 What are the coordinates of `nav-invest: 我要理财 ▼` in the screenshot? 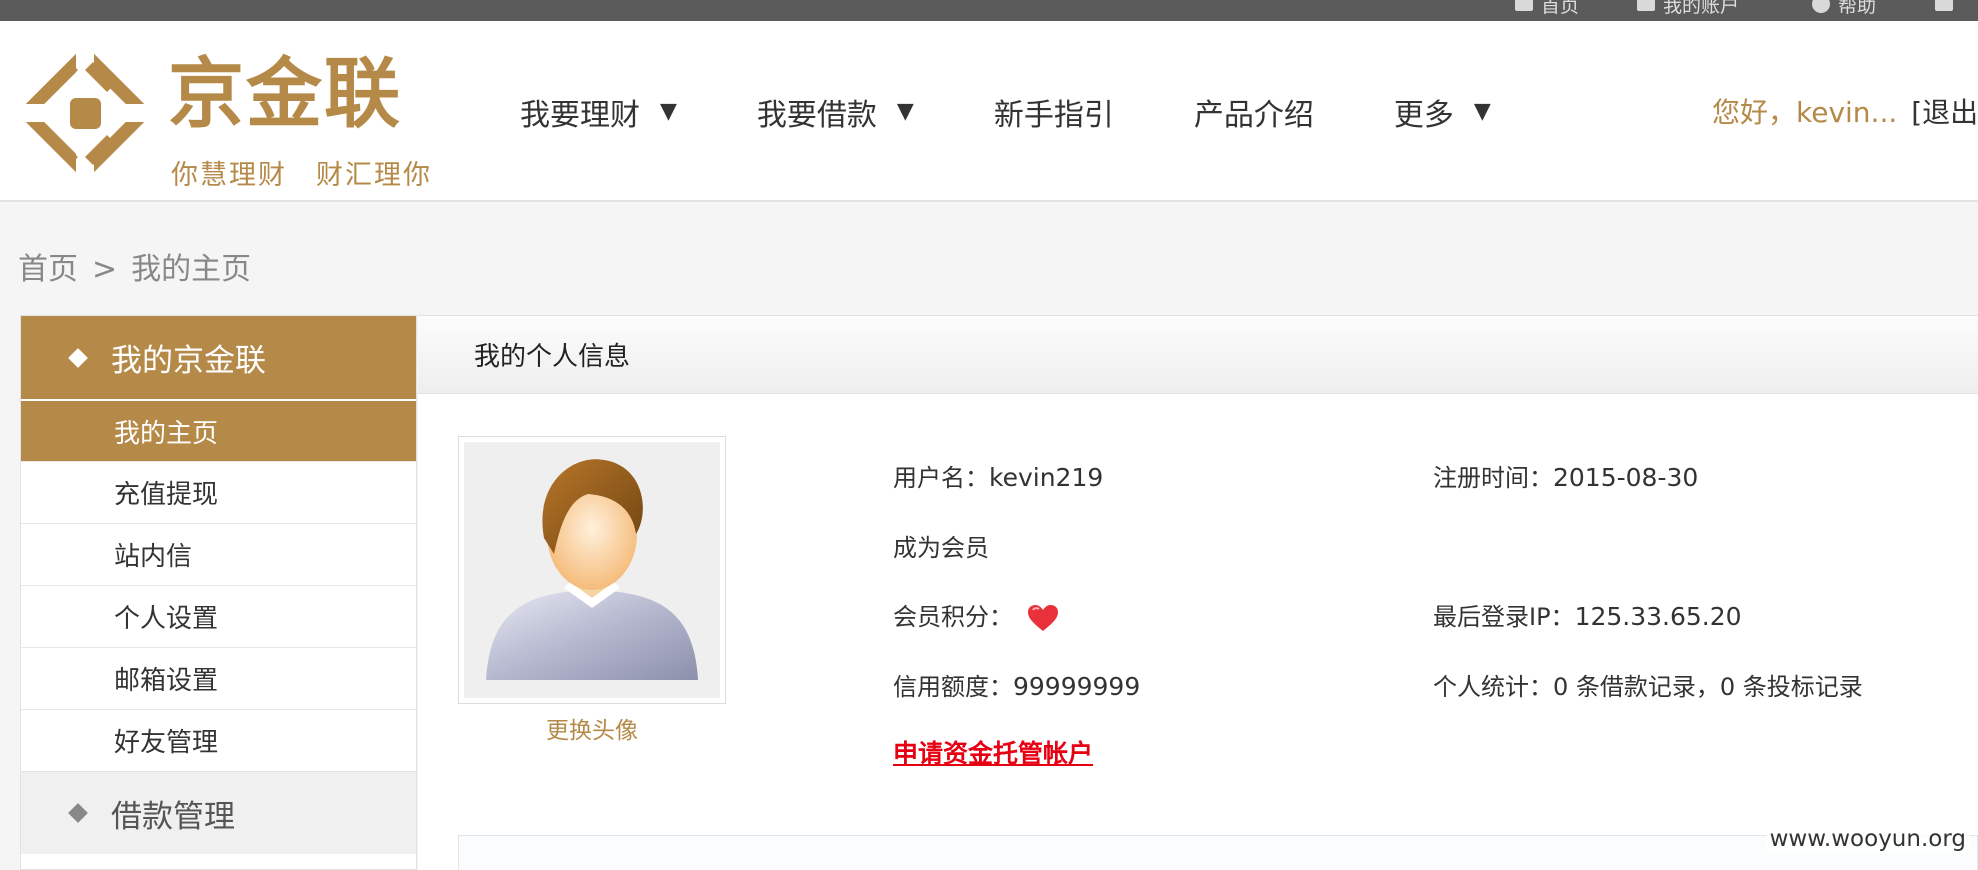 It's located at (598, 112).